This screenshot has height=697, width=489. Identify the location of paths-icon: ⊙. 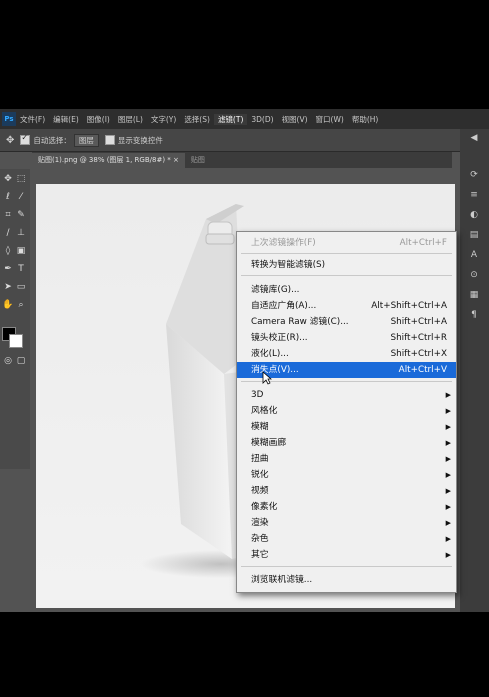
(474, 275).